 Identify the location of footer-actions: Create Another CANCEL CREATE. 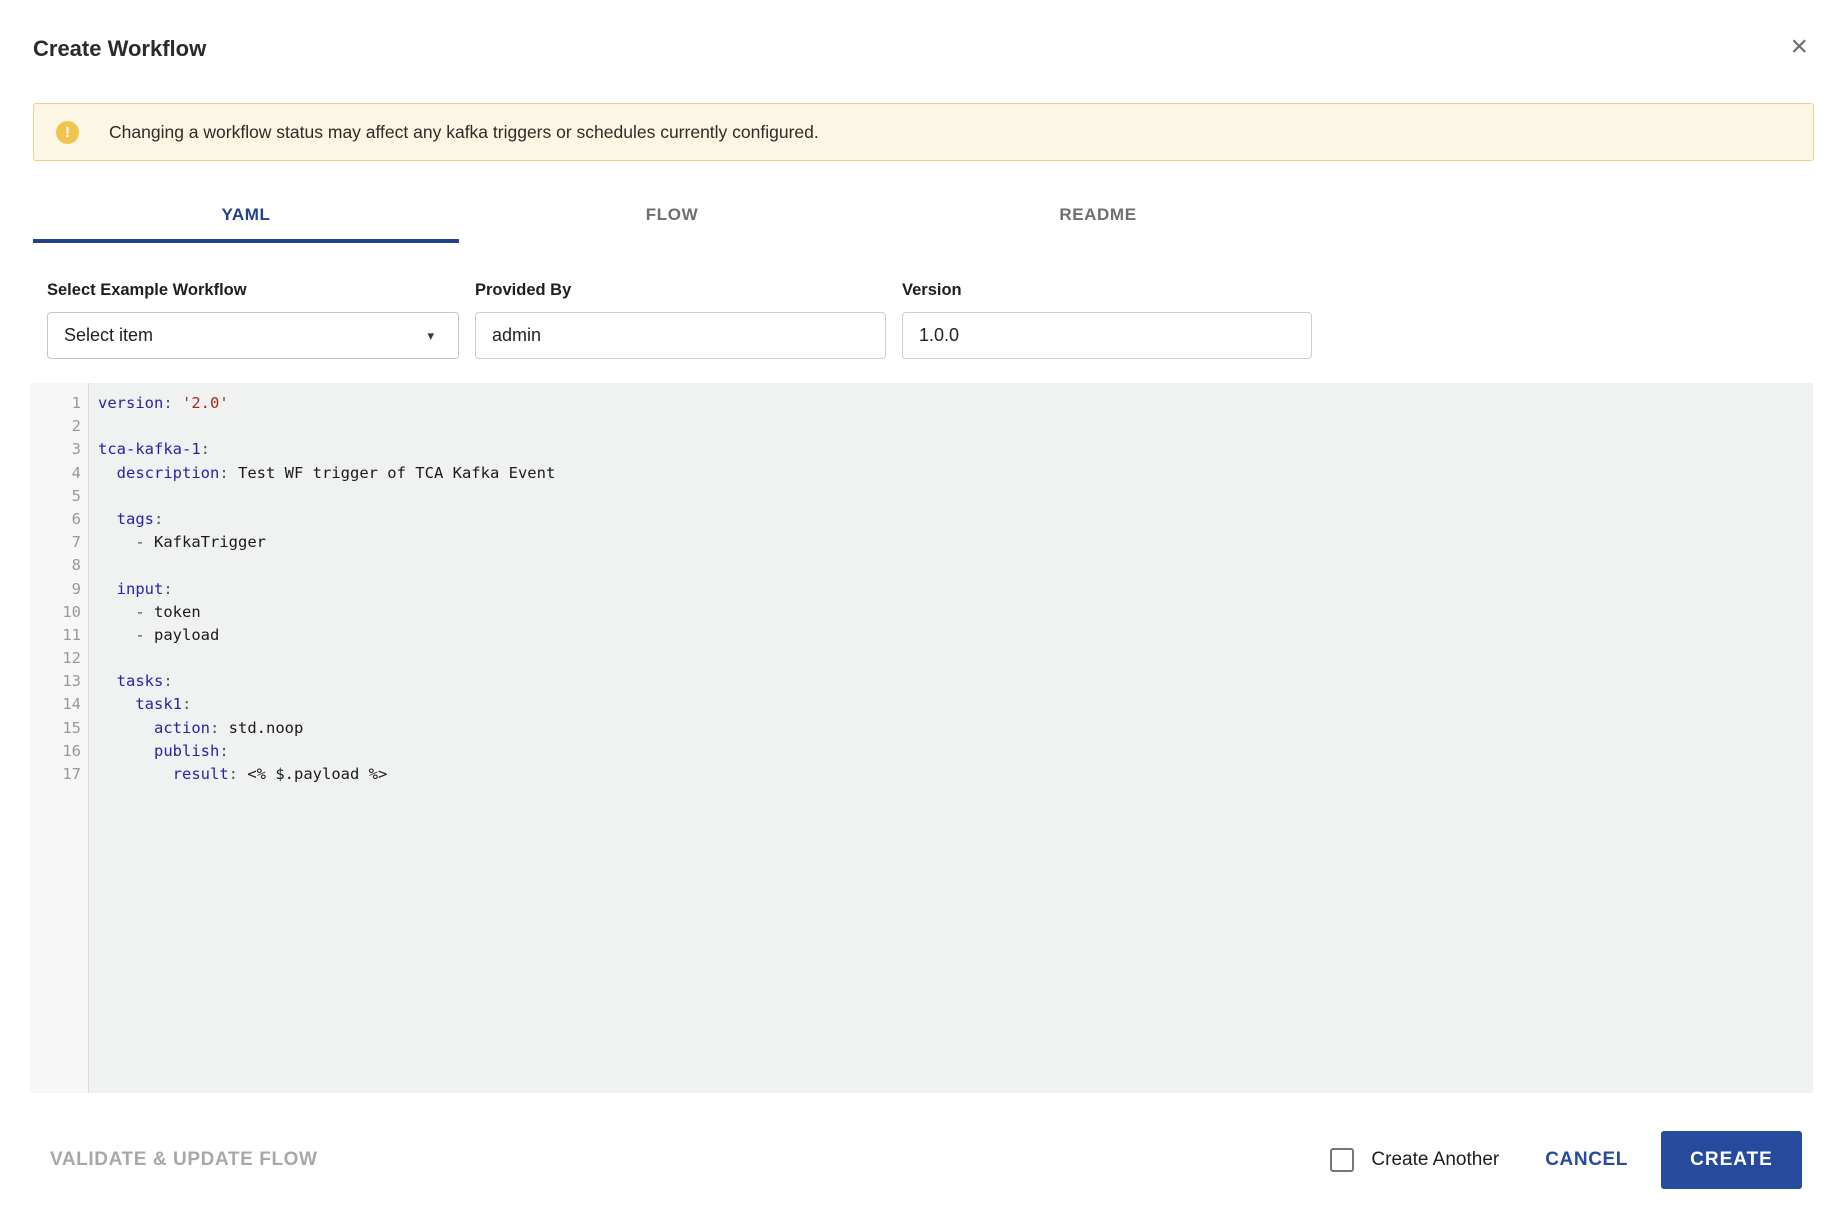
(1566, 1159).